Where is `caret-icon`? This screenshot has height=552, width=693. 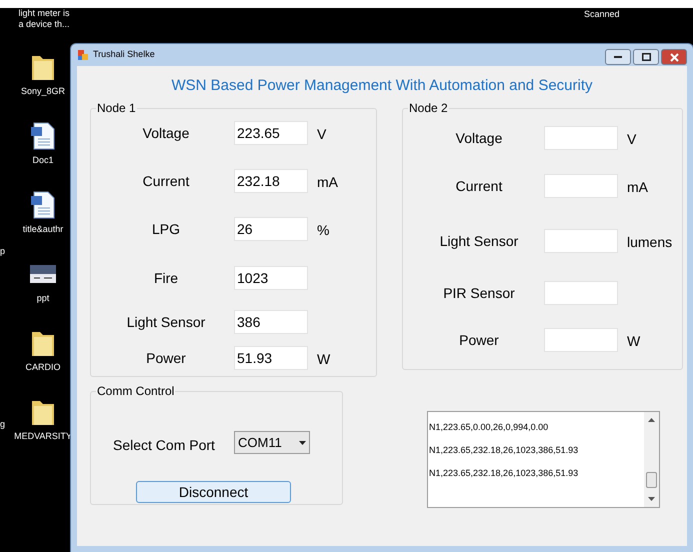
caret-icon is located at coordinates (302, 442).